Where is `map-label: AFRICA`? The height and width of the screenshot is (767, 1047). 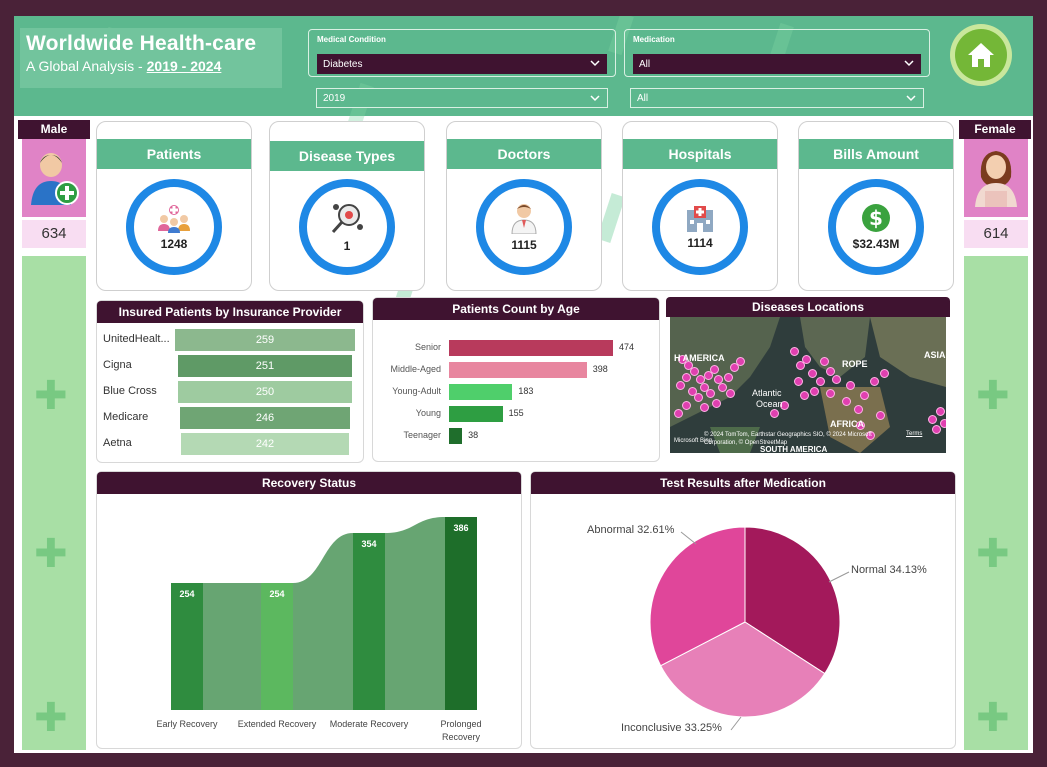
map-label: AFRICA is located at coordinates (847, 424).